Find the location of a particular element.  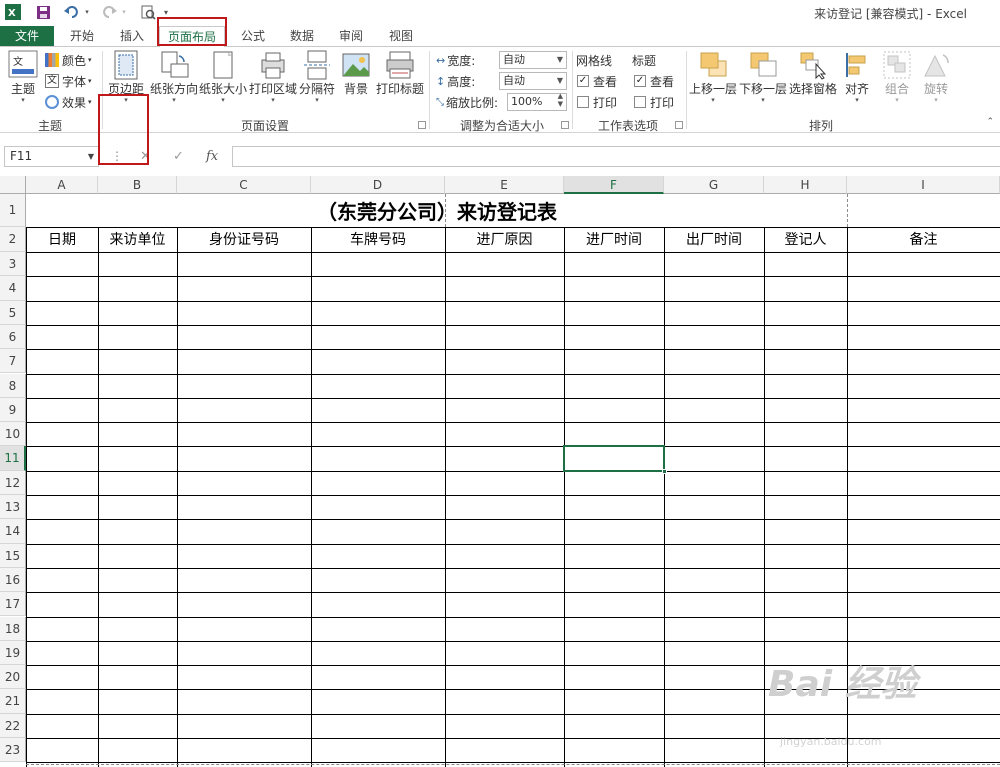

height-icon: ↕ is located at coordinates (441, 81).